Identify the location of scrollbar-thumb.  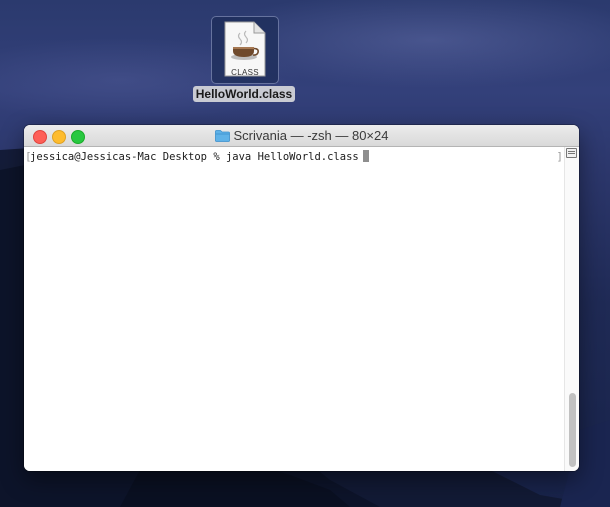
(572, 430).